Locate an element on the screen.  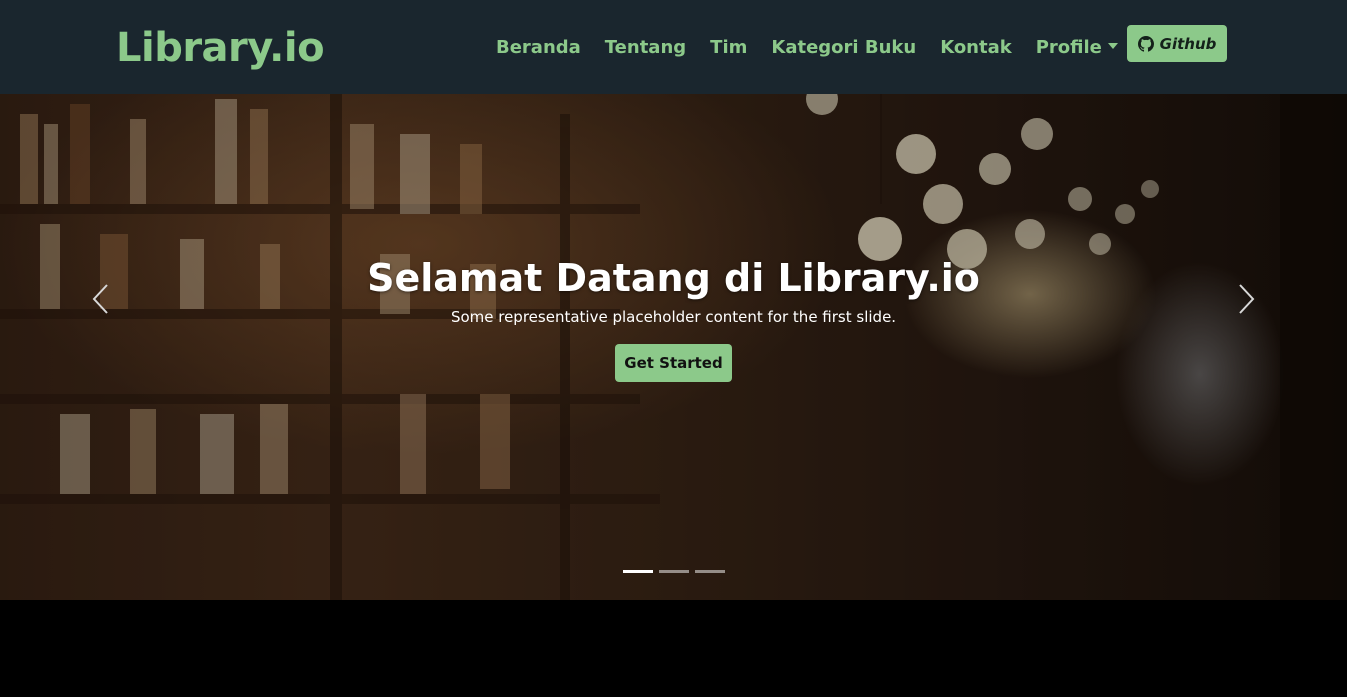
hero-title: Selamat Datang di Library.io is located at coordinates (673, 278).